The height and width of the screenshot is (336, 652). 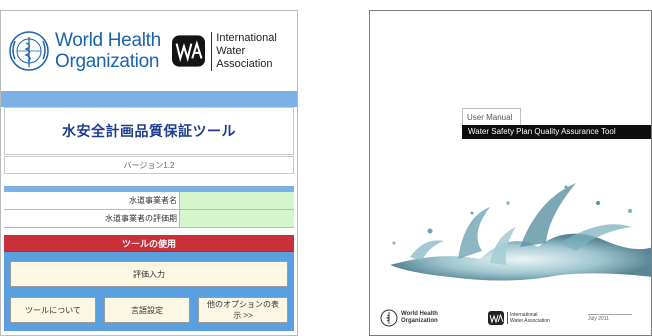 What do you see at coordinates (147, 310) in the screenshot?
I see `language-settings-button: 言語設定` at bounding box center [147, 310].